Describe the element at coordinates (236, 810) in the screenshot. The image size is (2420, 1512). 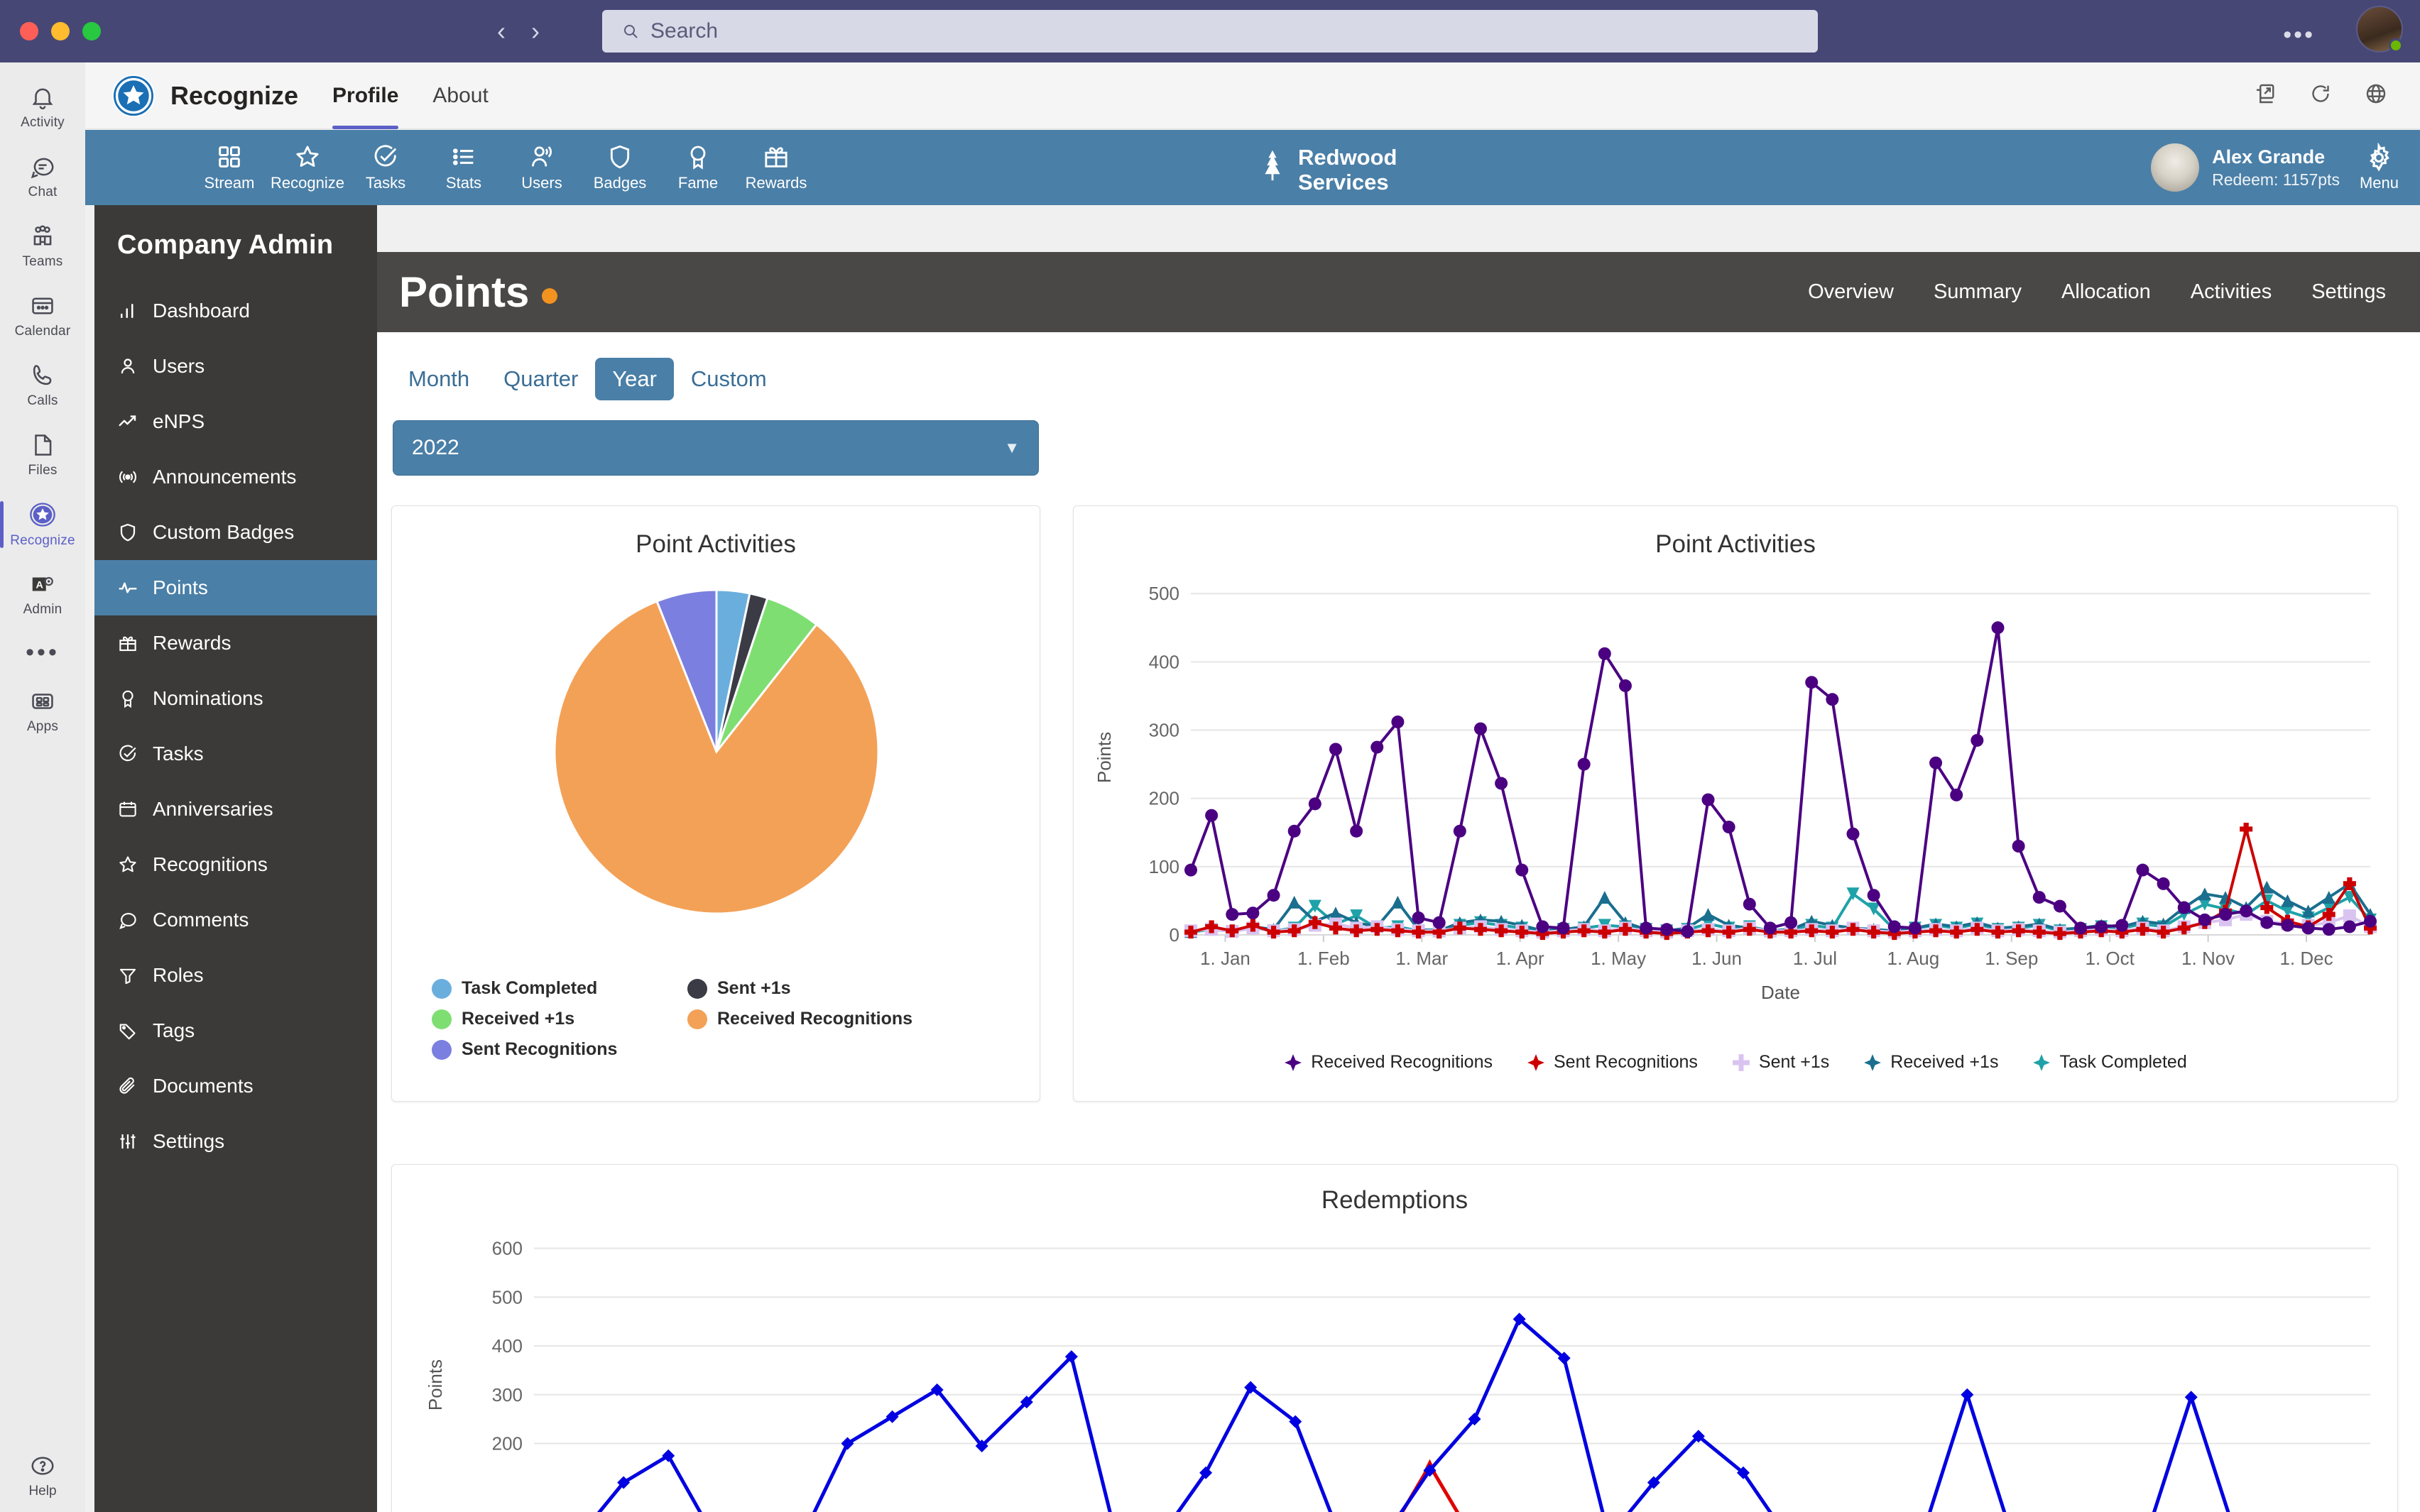
I see `sidebar-item-anniversaries: Anniversaries` at that location.